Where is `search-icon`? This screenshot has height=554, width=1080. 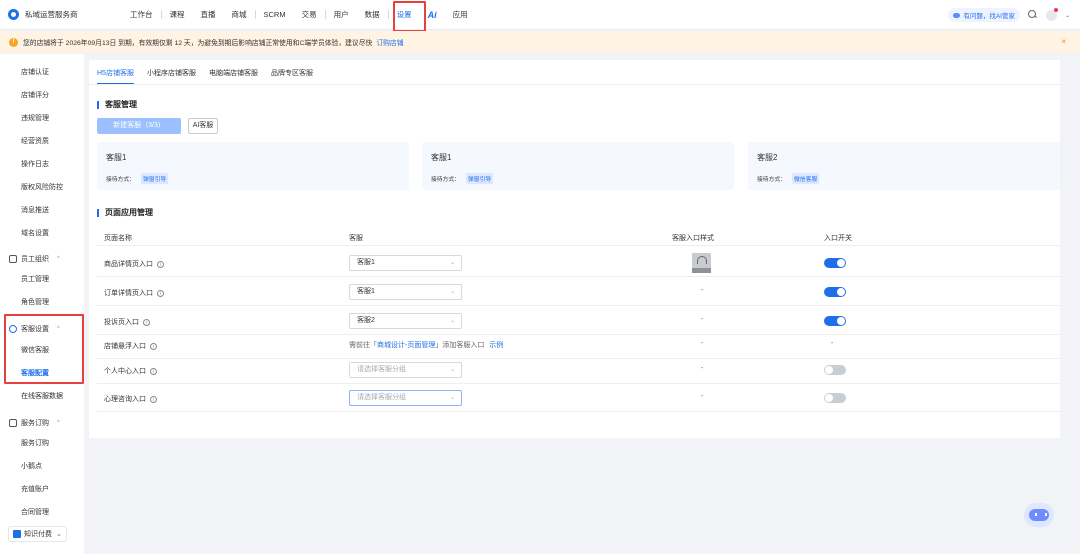
search-icon is located at coordinates (1032, 15).